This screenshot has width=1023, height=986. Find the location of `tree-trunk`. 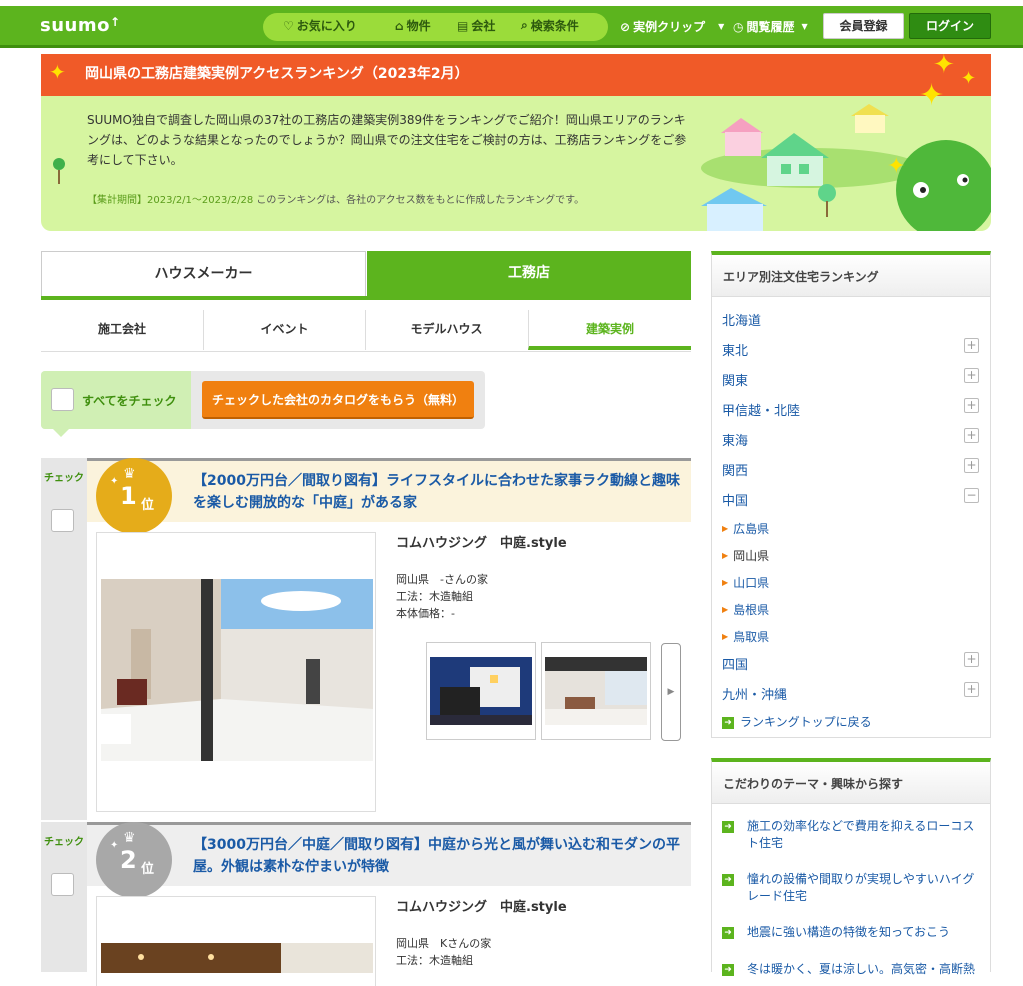

tree-trunk is located at coordinates (59, 177).